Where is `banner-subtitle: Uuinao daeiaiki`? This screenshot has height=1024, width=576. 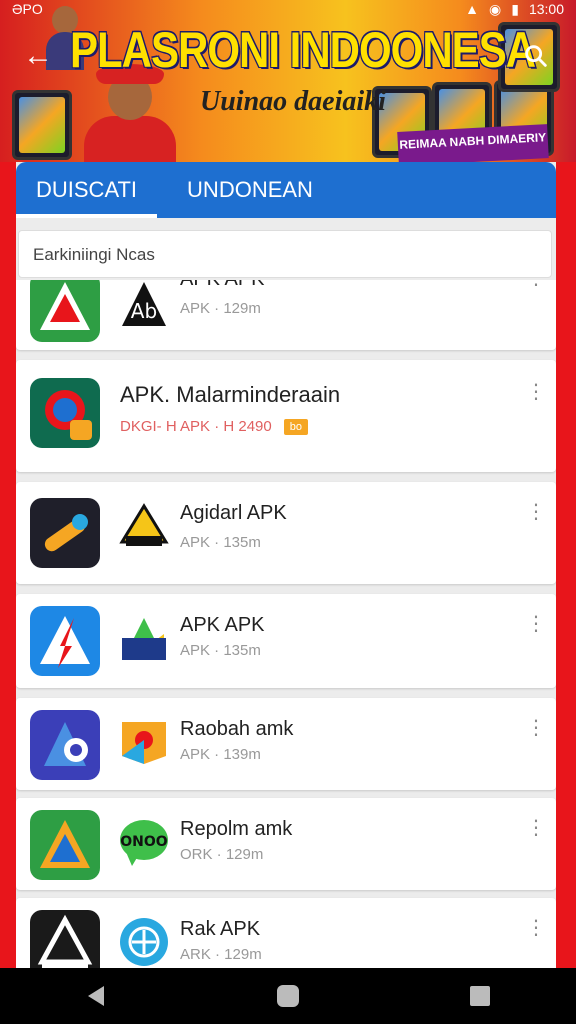 banner-subtitle: Uuinao daeiaiki is located at coordinates (293, 101).